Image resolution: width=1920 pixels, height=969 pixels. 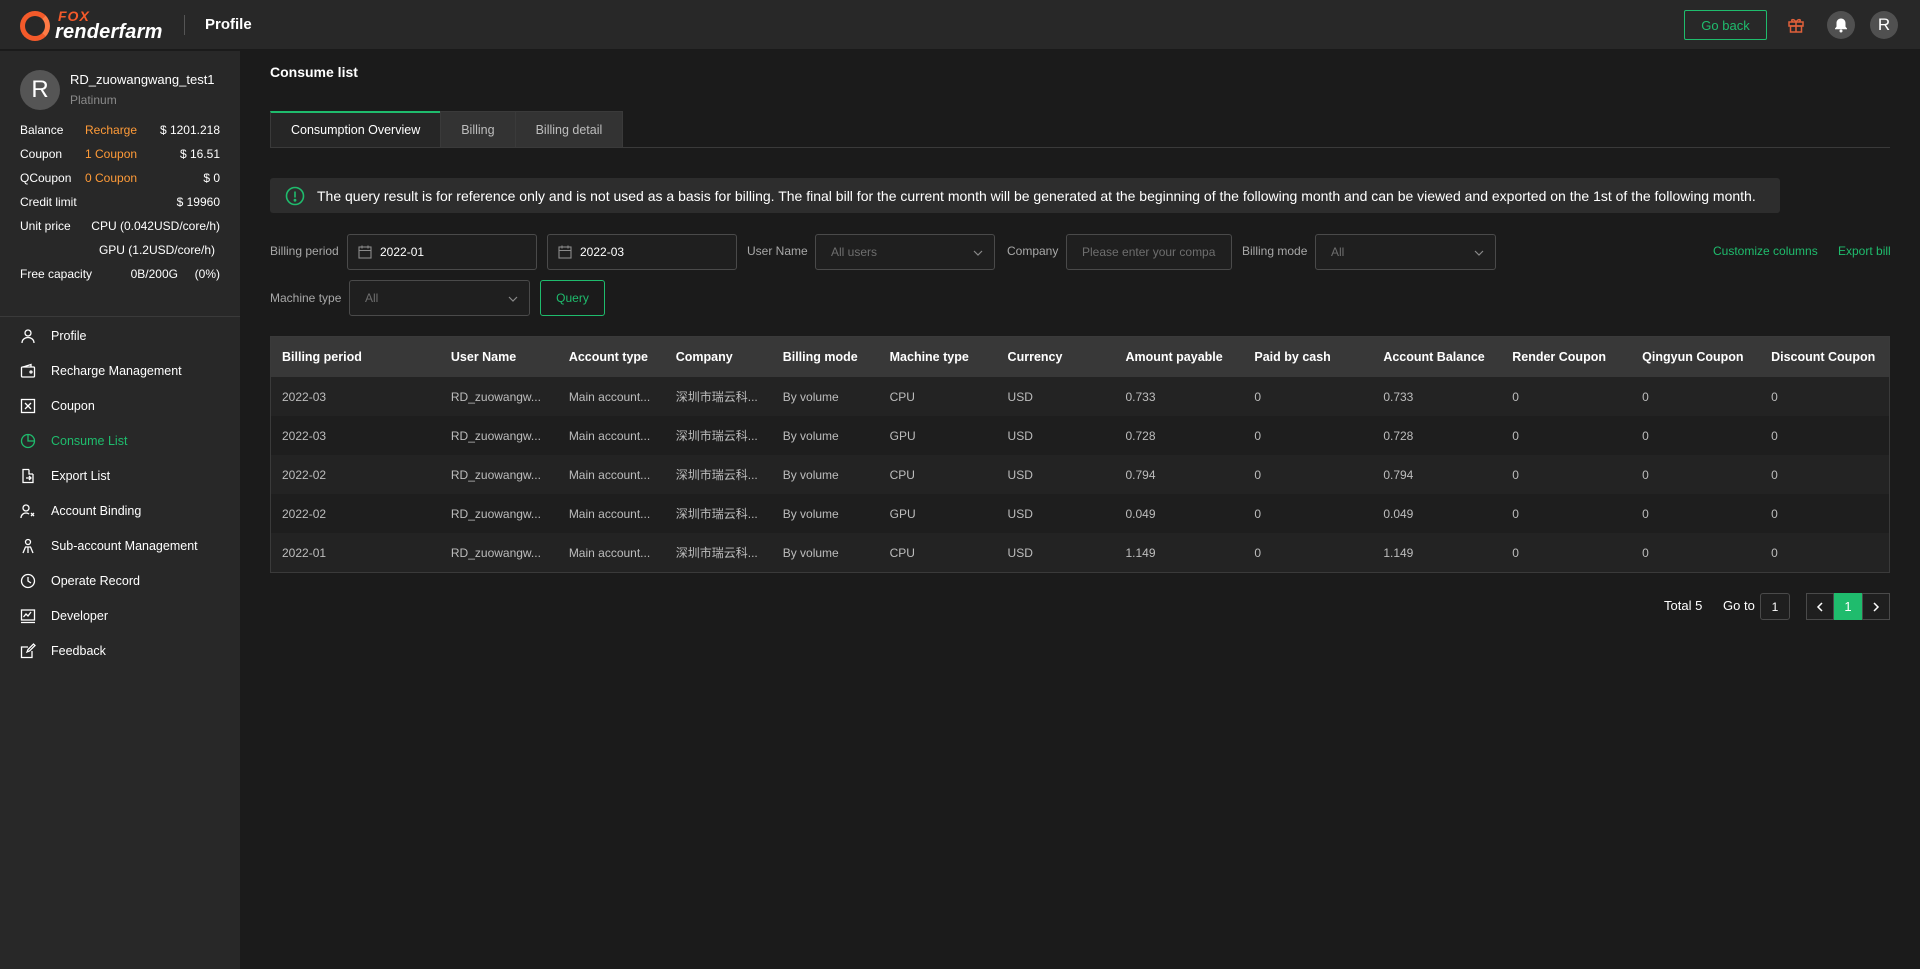 I want to click on table-cell: 0.728, so click(x=1398, y=435).